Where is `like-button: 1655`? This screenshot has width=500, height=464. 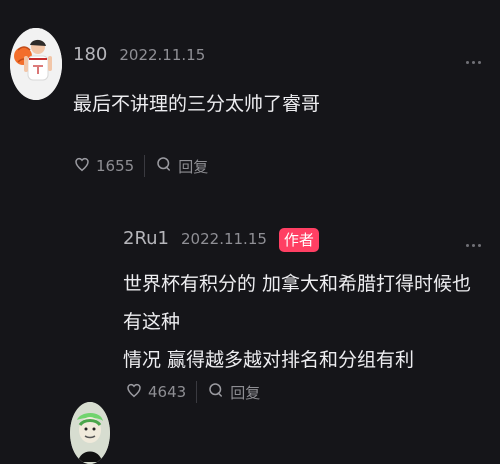
like-button: 1655 is located at coordinates (103, 166).